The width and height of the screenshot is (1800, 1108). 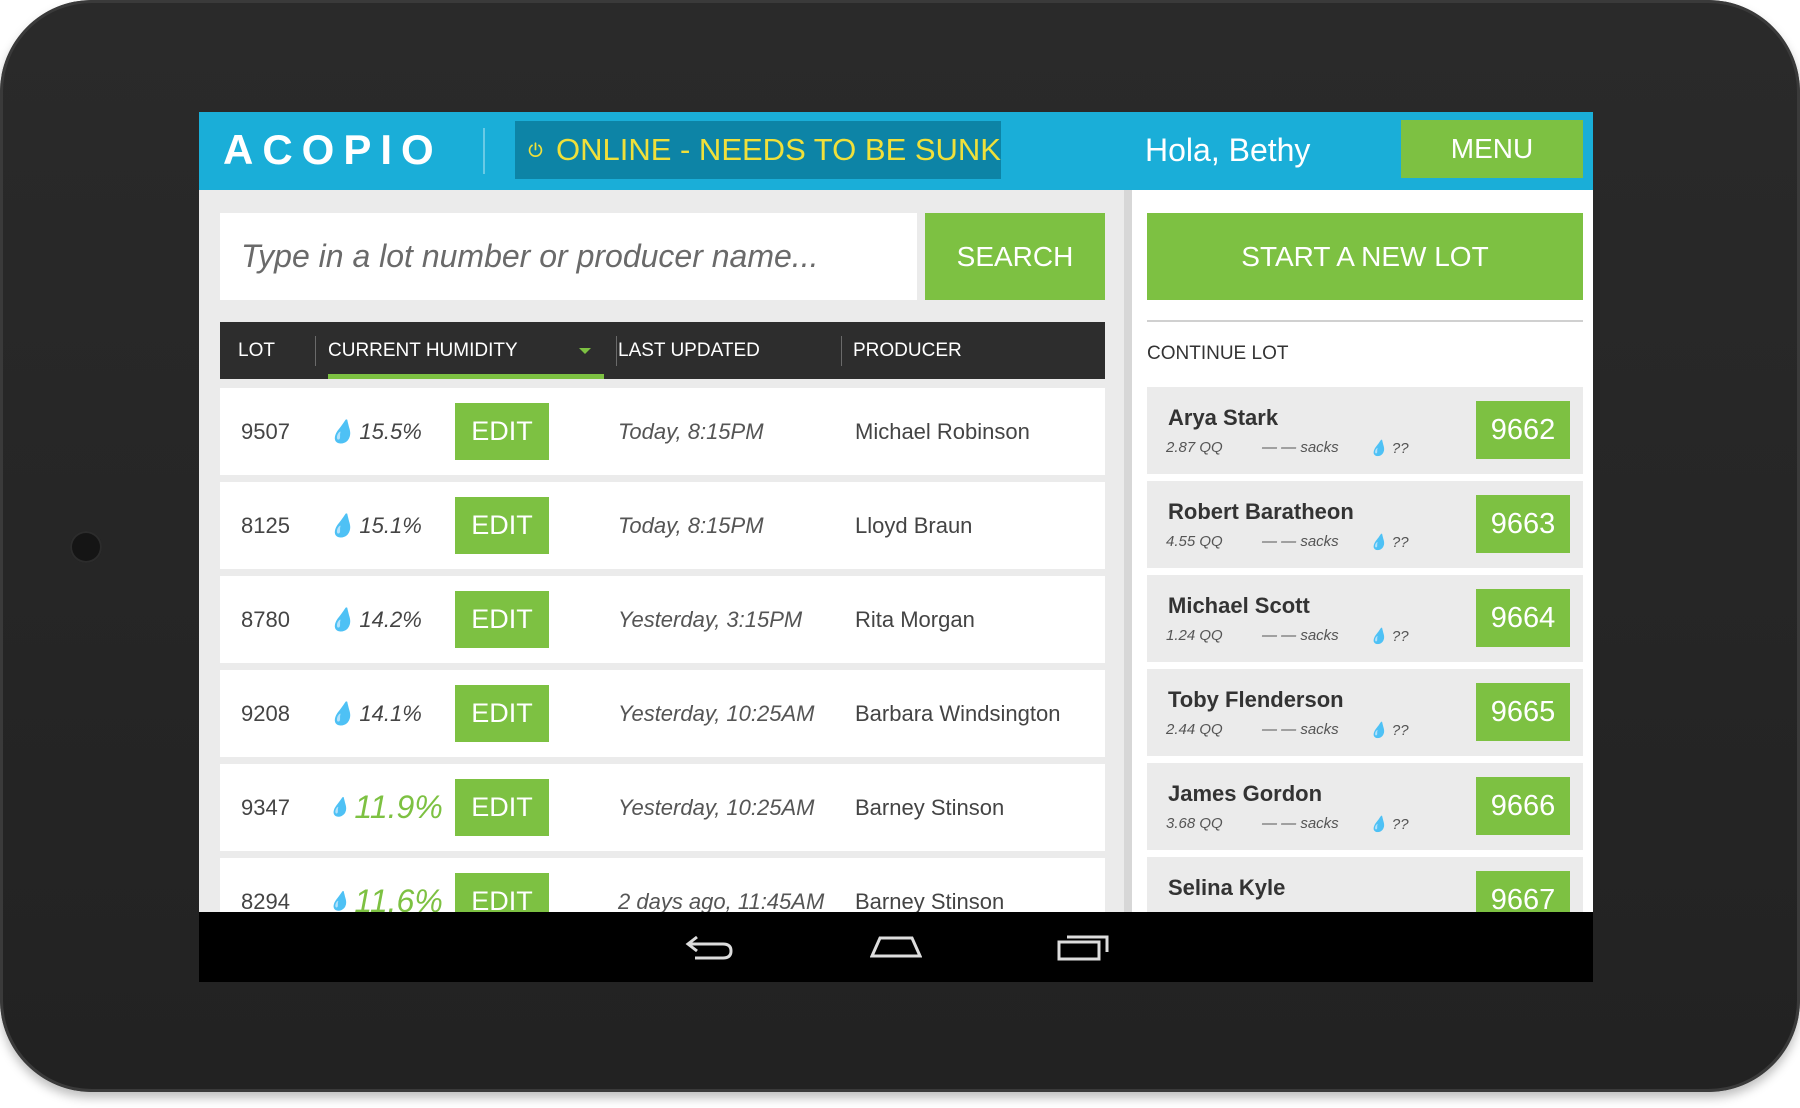 I want to click on producer-name: Michael Robinson, so click(x=942, y=431).